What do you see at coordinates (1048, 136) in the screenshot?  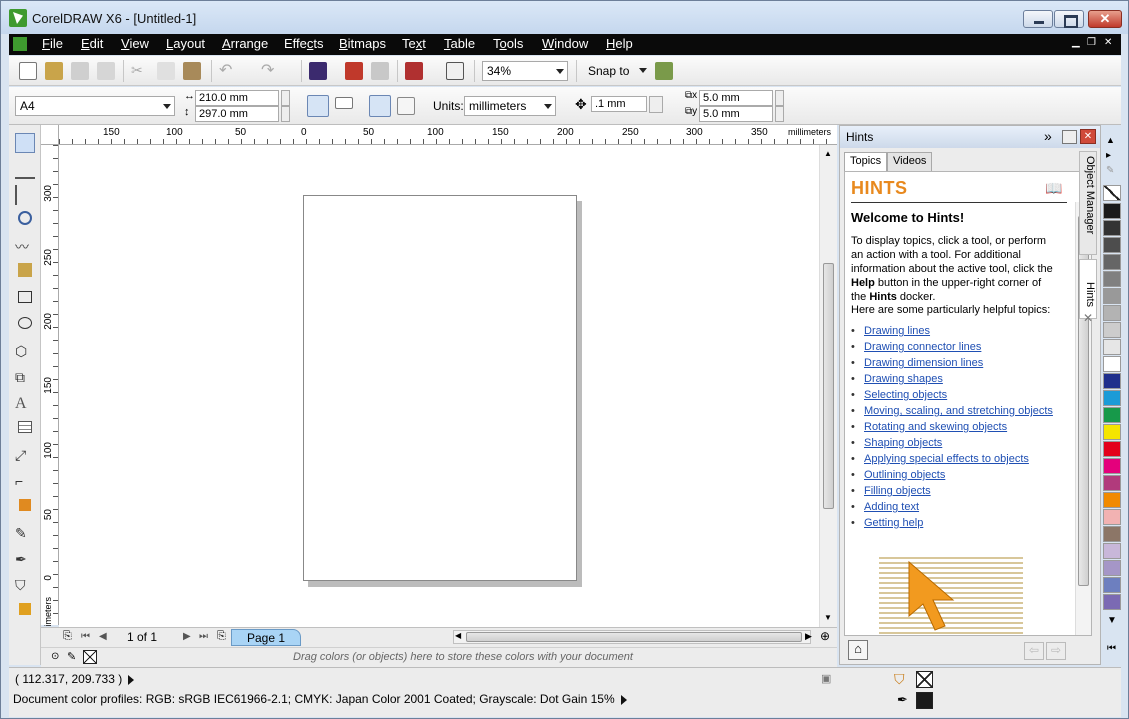 I see `docker-expand-icon: »` at bounding box center [1048, 136].